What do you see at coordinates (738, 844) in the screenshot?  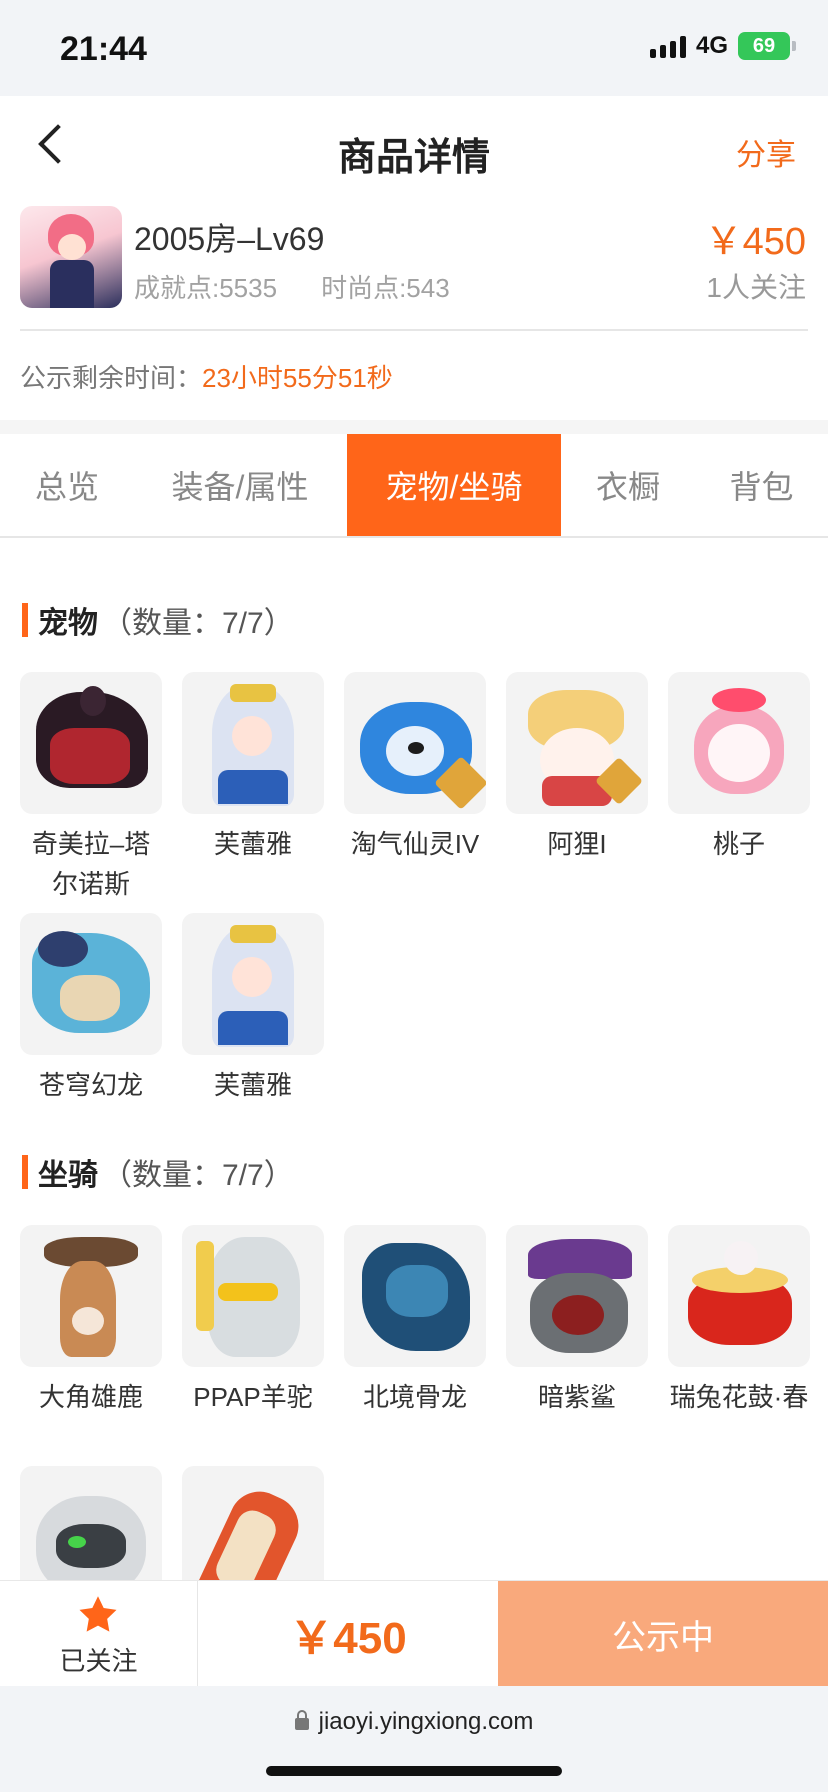 I see `pet-name: 桃子` at bounding box center [738, 844].